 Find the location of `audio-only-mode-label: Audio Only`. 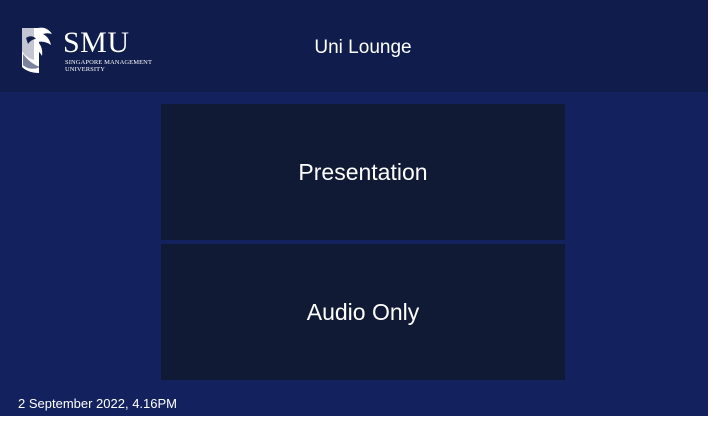

audio-only-mode-label: Audio Only is located at coordinates (363, 312).